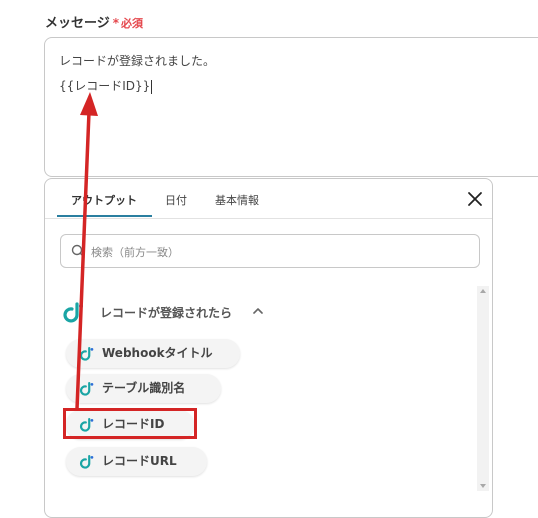 The image size is (538, 518). Describe the element at coordinates (139, 461) in the screenshot. I see `output-item-label: レコードURL` at that location.